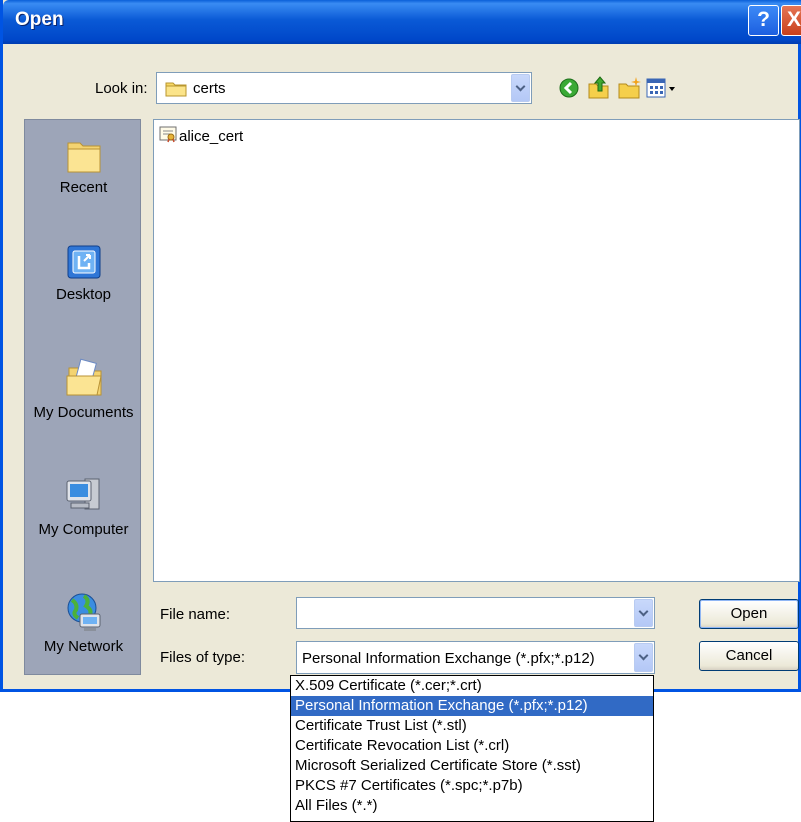  What do you see at coordinates (39, 19) in the screenshot?
I see `window-title: Open` at bounding box center [39, 19].